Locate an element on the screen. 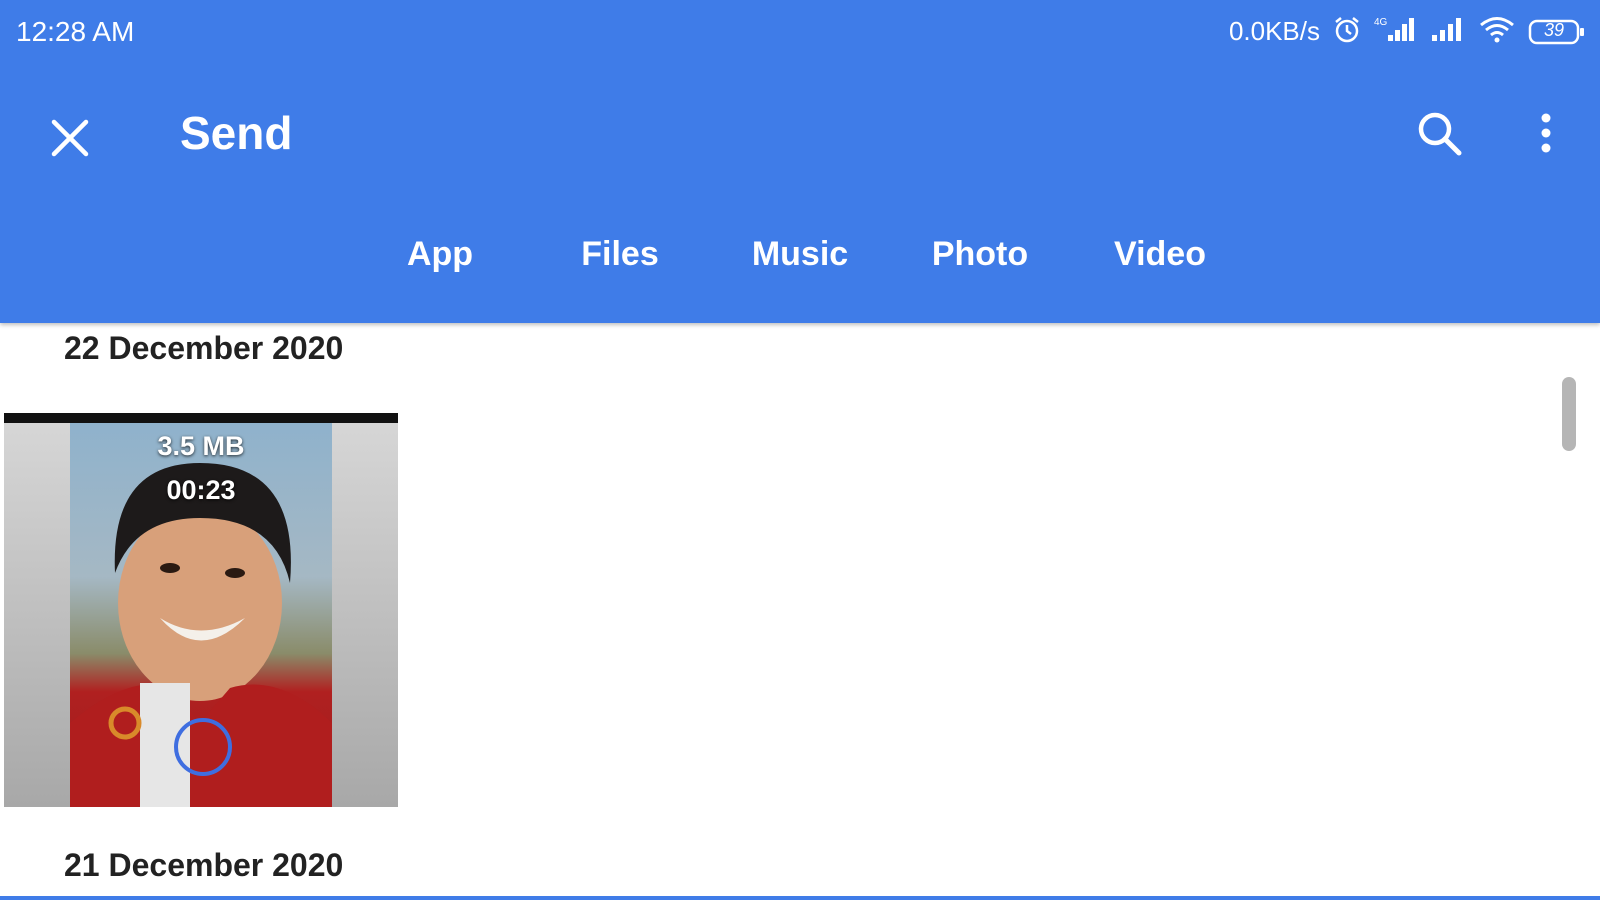 The image size is (1600, 900). thumbnail-frame-top is located at coordinates (201, 418).